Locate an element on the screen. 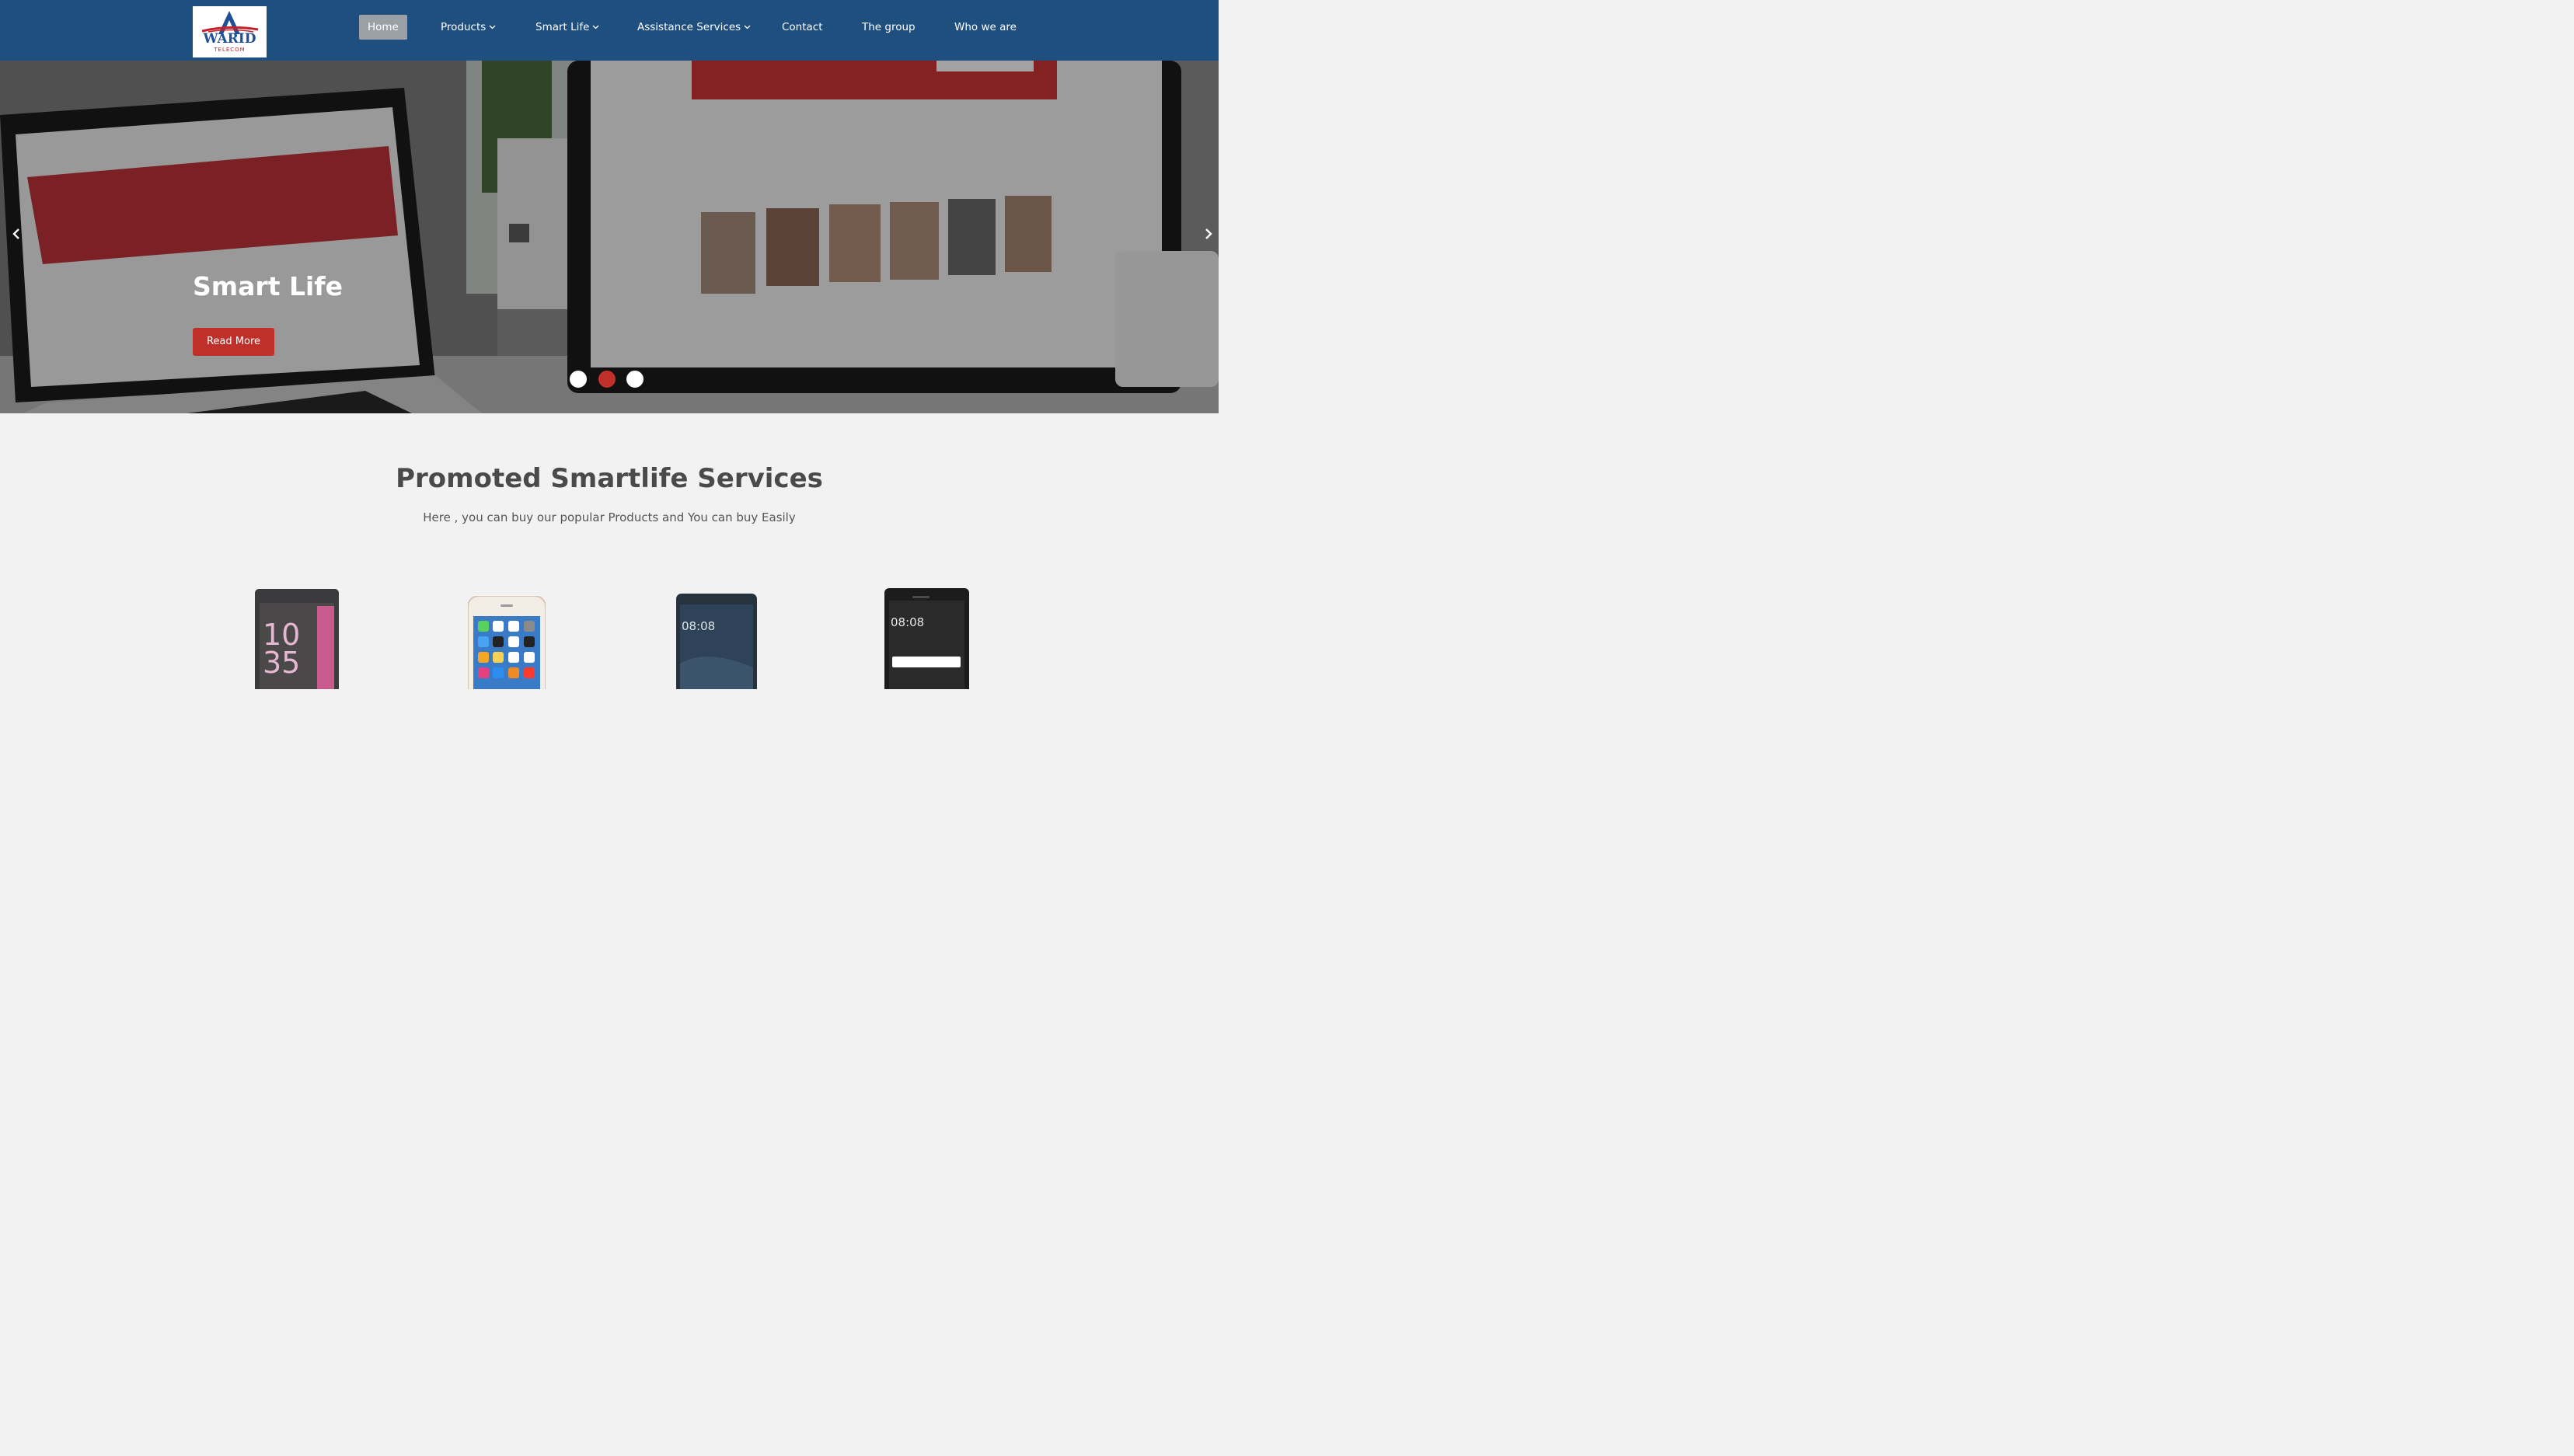 This screenshot has width=2574, height=1456. nav-smart-life: Smart Life is located at coordinates (567, 28).